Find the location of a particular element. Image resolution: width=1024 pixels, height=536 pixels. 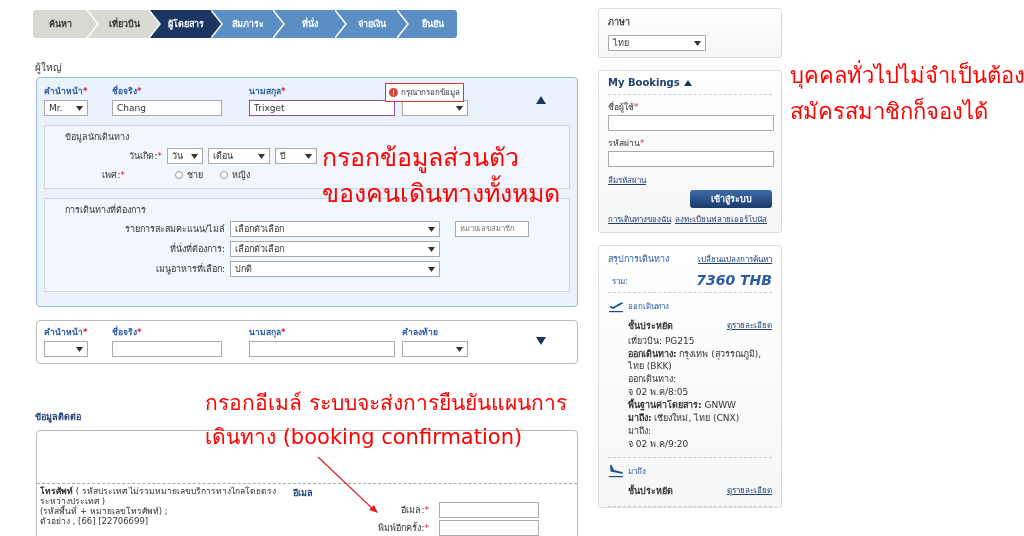

total-price: 7360 THB is located at coordinates (734, 280).